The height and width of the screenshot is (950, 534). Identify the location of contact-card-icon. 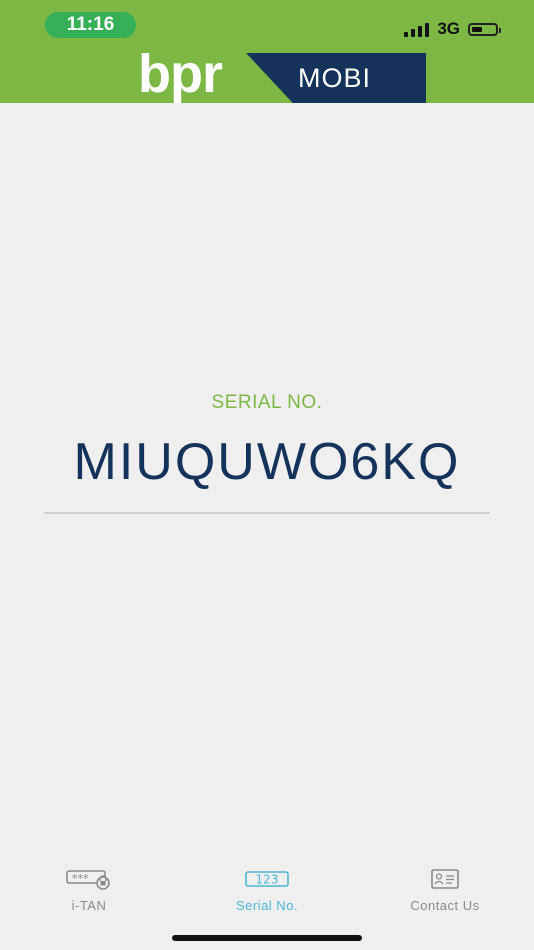
(445, 879).